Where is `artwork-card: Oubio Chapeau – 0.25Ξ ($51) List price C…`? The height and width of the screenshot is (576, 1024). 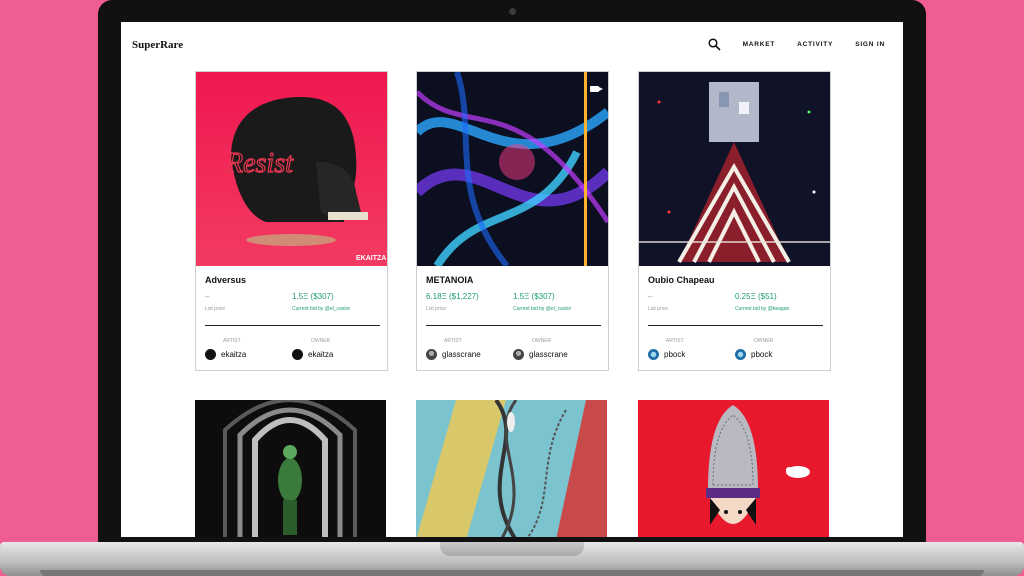 artwork-card: Oubio Chapeau – 0.25Ξ ($51) List price C… is located at coordinates (734, 221).